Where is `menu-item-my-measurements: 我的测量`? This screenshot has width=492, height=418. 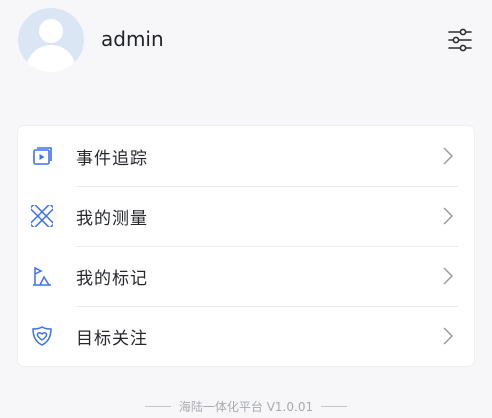
menu-item-my-measurements: 我的测量 is located at coordinates (246, 216).